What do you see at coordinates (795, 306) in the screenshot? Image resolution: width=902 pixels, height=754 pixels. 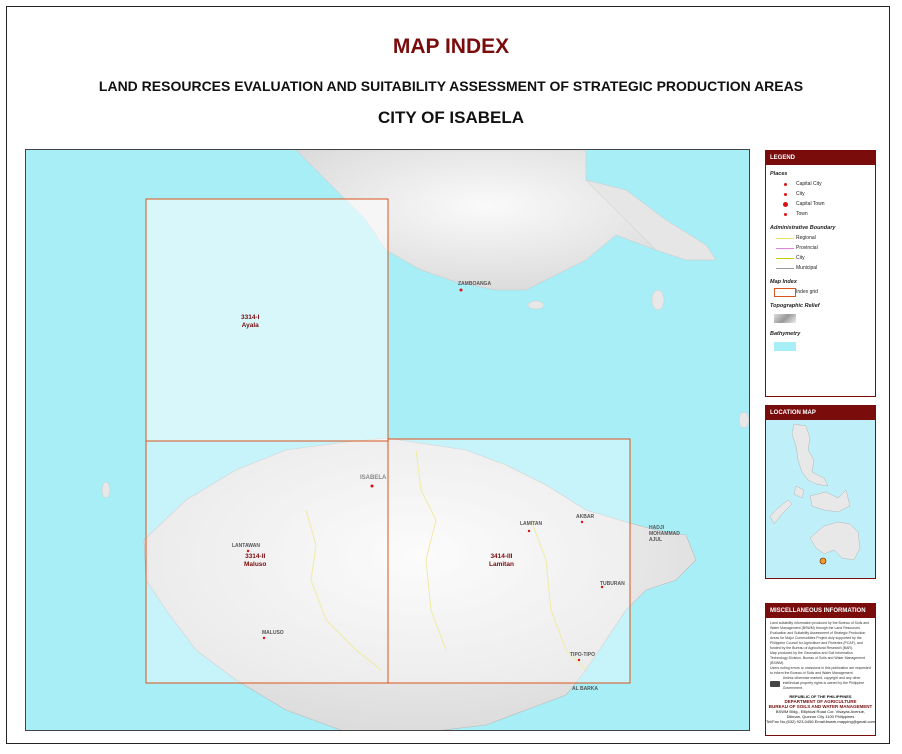 I see `legend-relief-title: Topographic Relief` at bounding box center [795, 306].